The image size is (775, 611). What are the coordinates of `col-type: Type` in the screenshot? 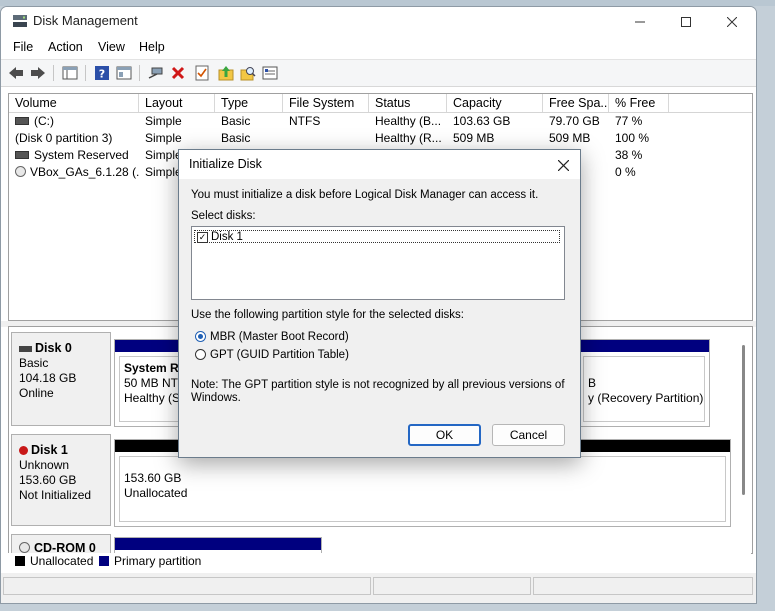 It's located at (249, 103).